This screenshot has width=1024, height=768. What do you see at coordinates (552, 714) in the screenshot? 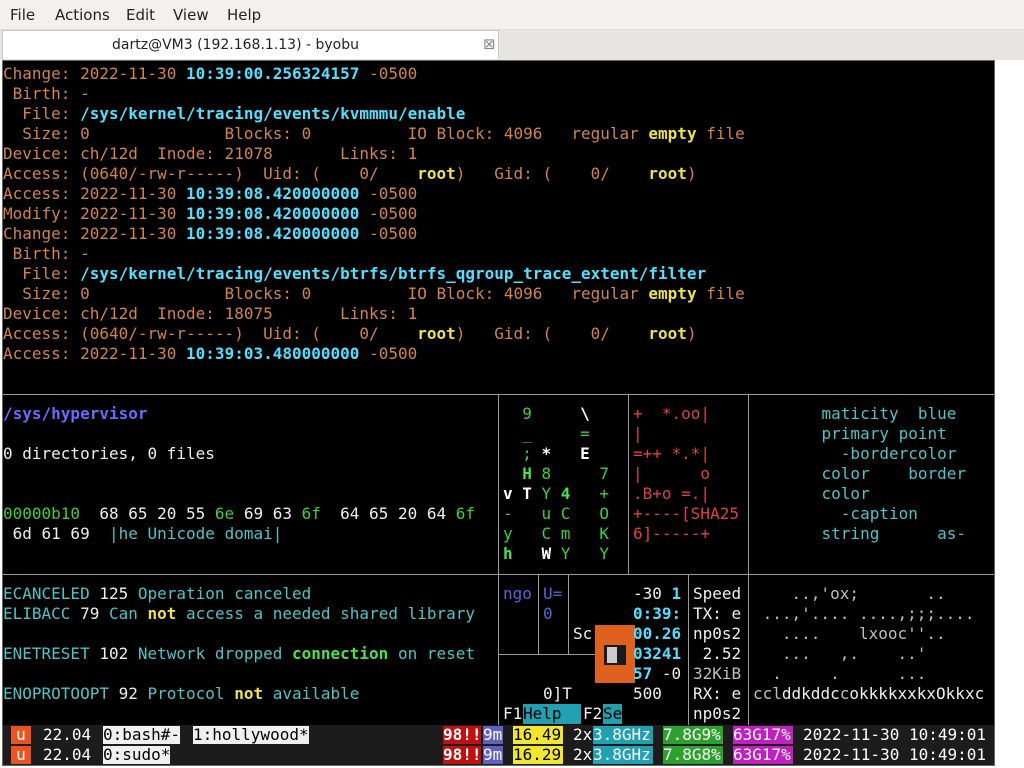
I see `fkey-help: Help` at bounding box center [552, 714].